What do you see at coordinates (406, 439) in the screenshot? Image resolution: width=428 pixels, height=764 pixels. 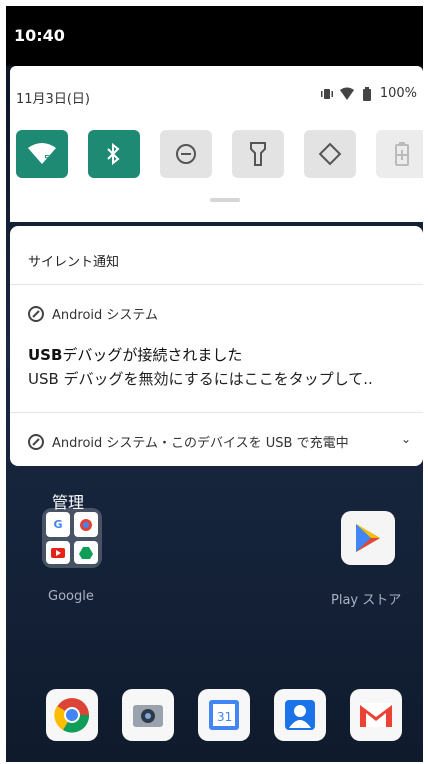 I see `chevron-down-icon: ⌄` at bounding box center [406, 439].